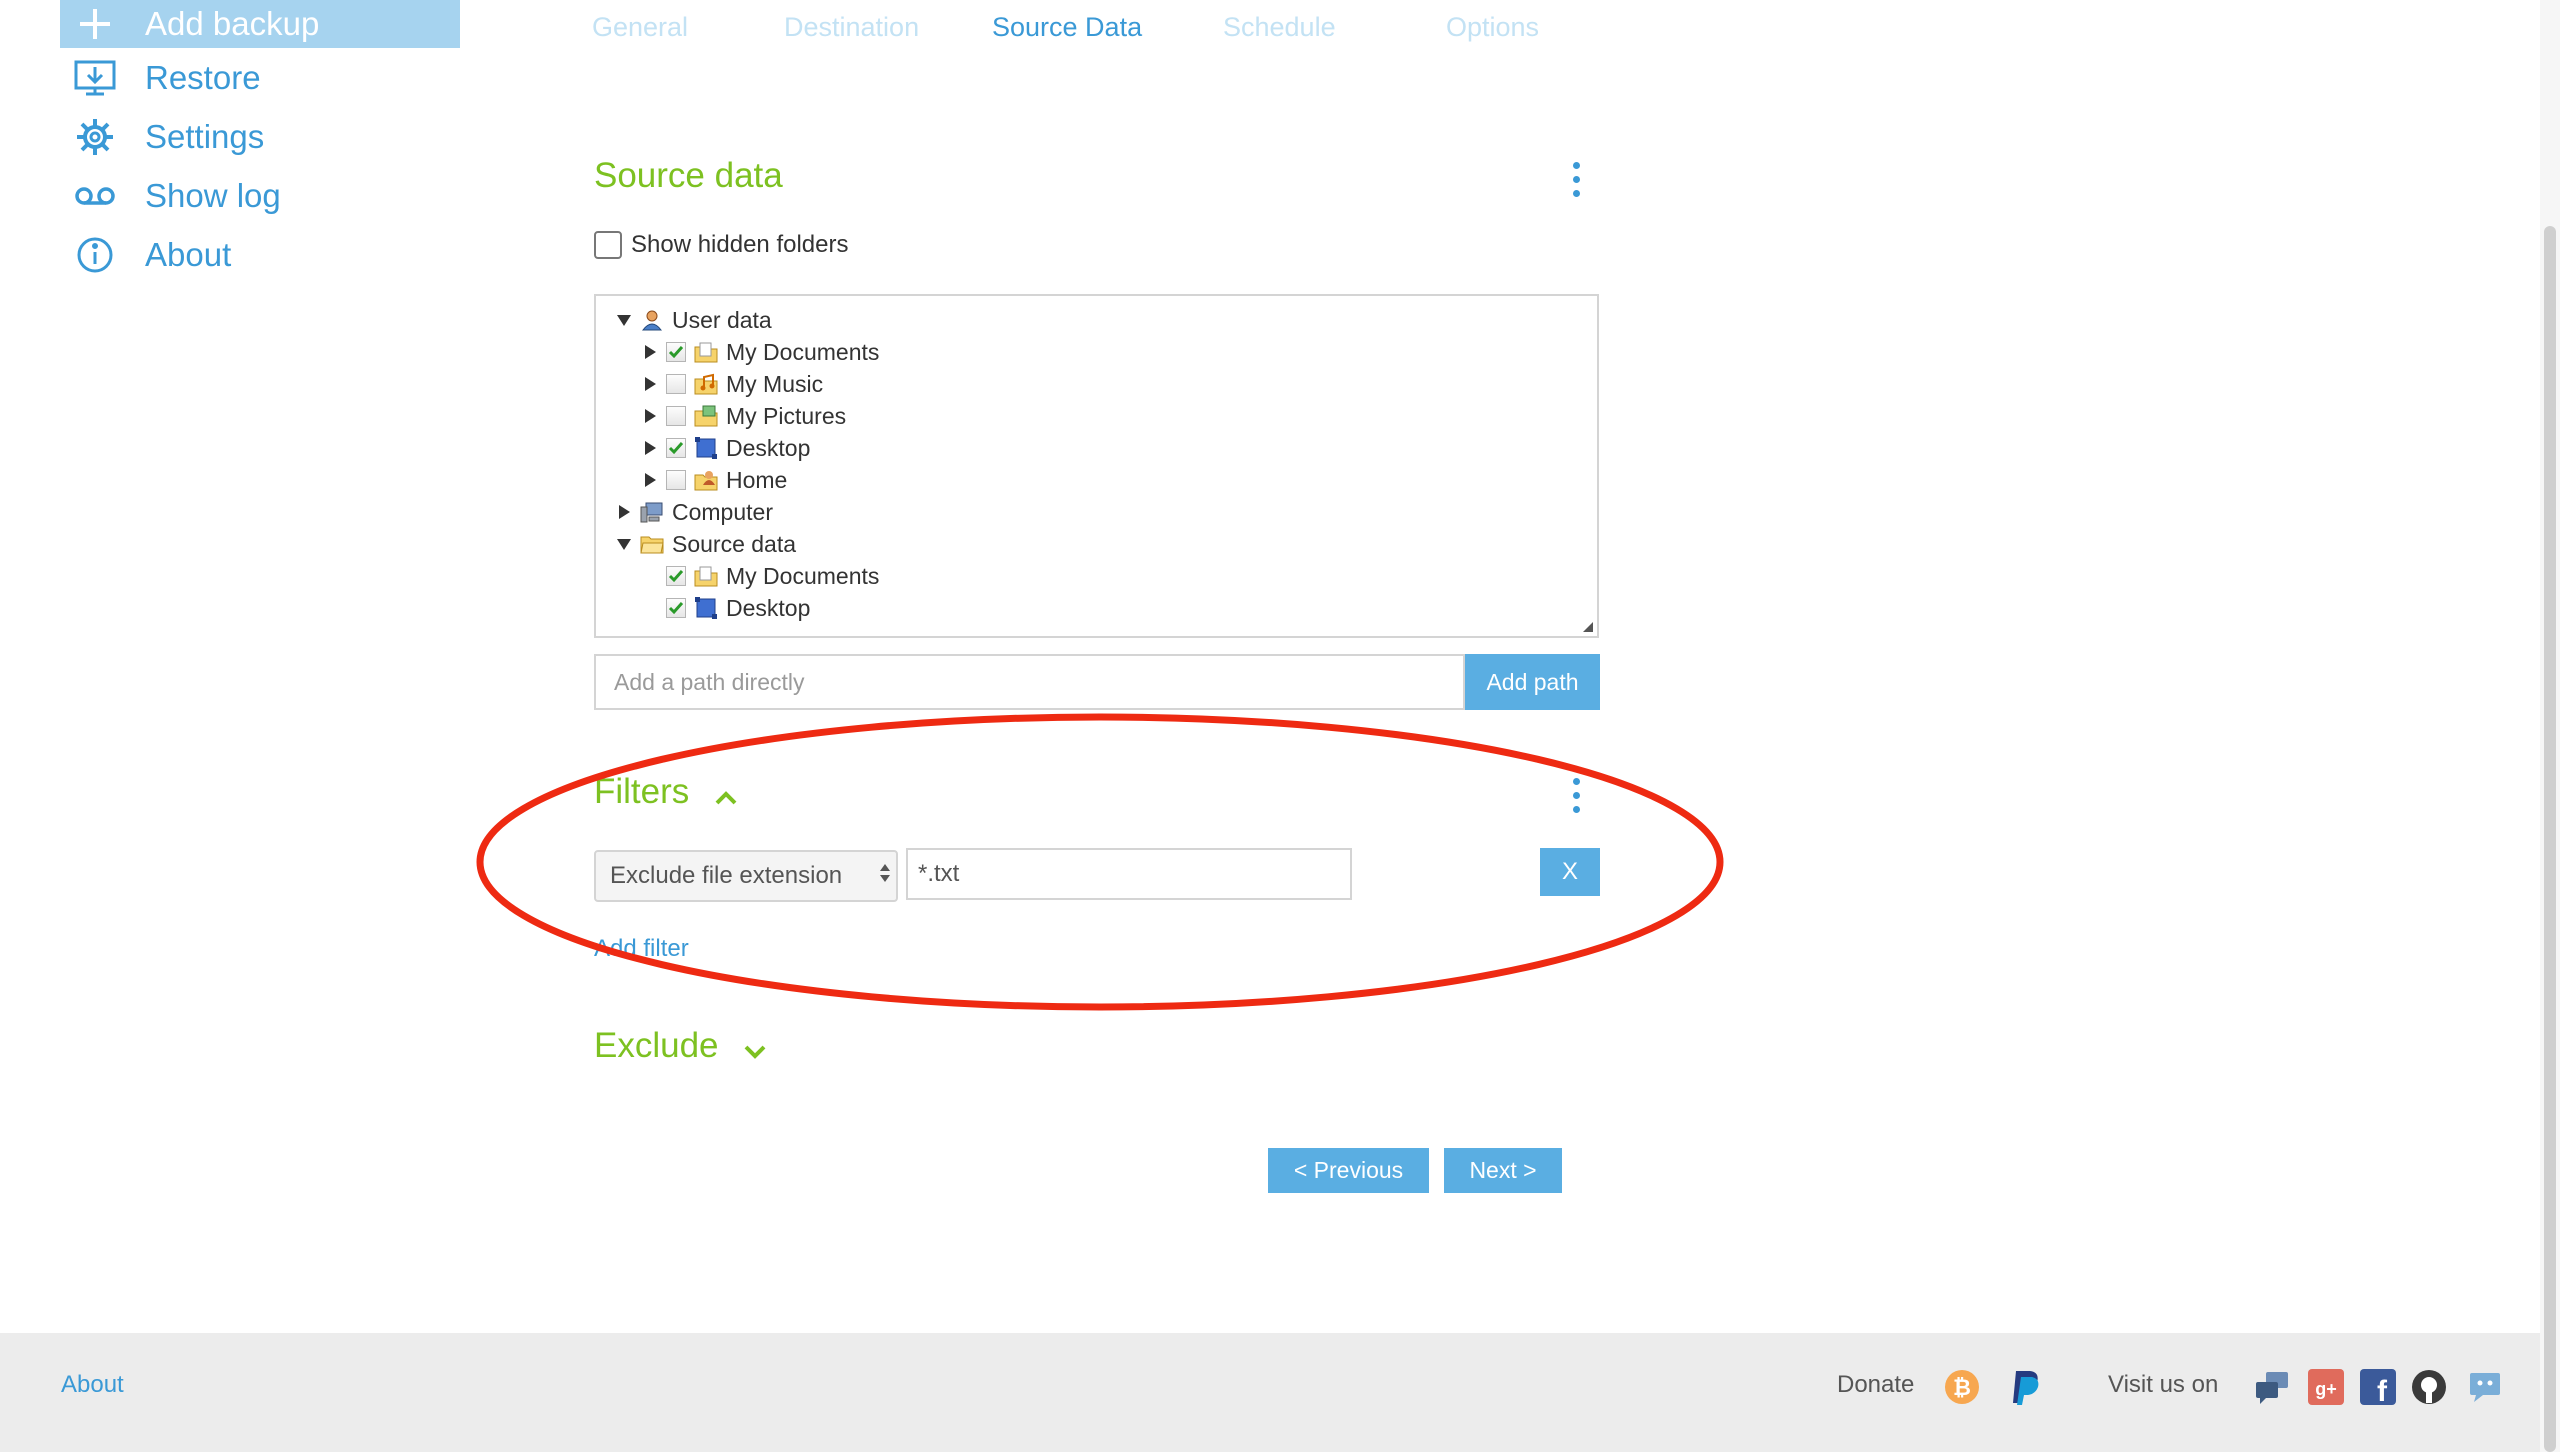 This screenshot has height=1452, width=2560. I want to click on music-folder-icon, so click(706, 384).